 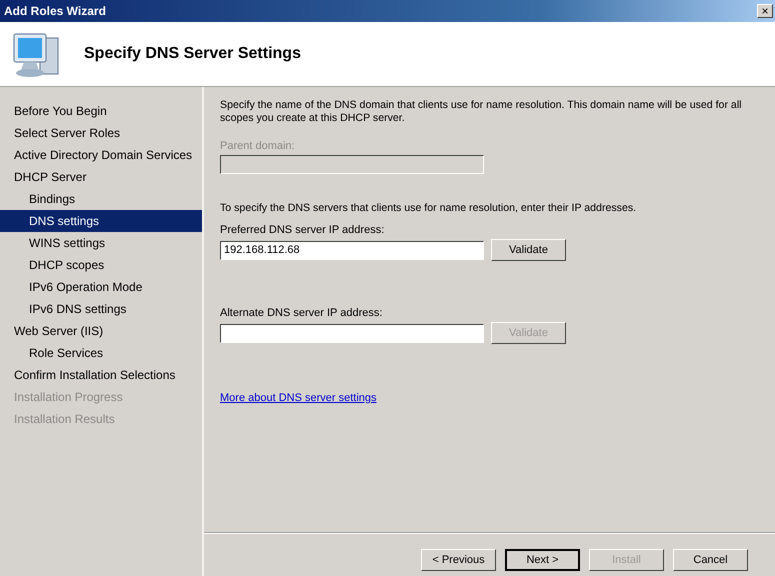 I want to click on sidebar-item: Bindings, so click(x=101, y=199).